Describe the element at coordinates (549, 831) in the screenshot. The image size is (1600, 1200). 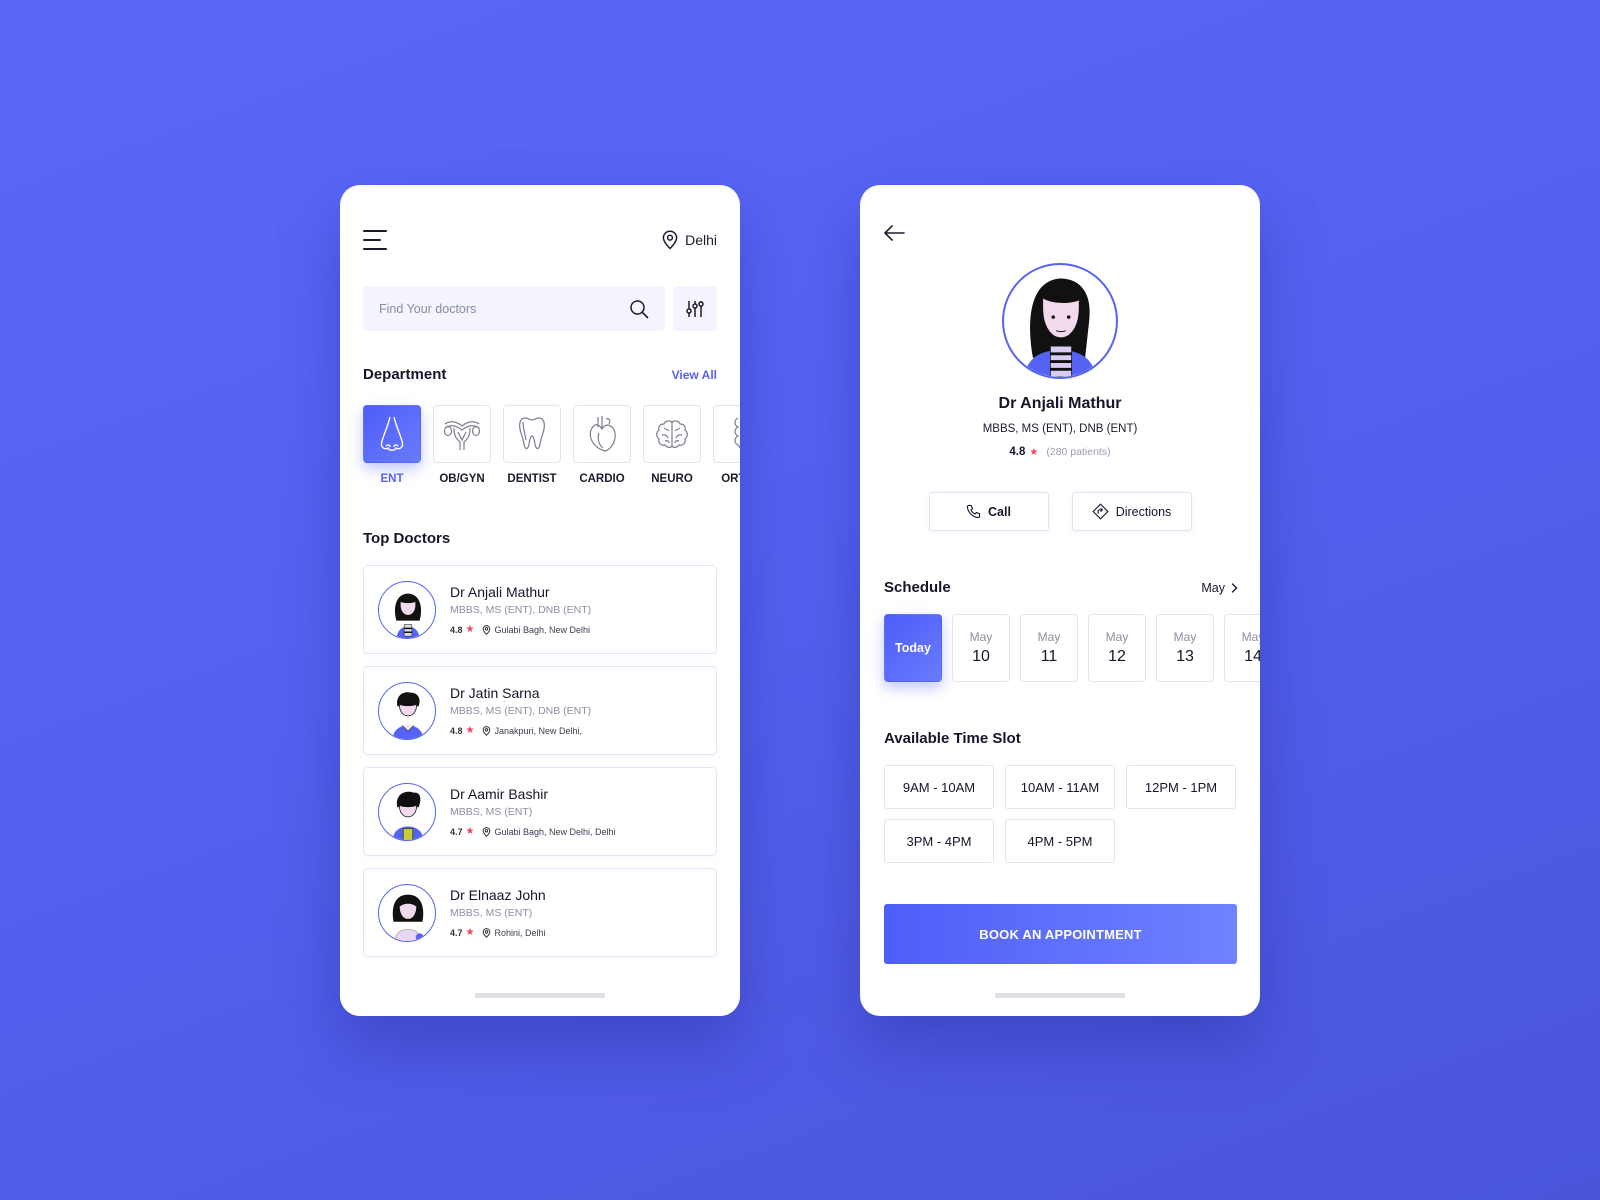
I see `doctor-address: Gulabi Bagh, New Delhi, Delhi` at that location.